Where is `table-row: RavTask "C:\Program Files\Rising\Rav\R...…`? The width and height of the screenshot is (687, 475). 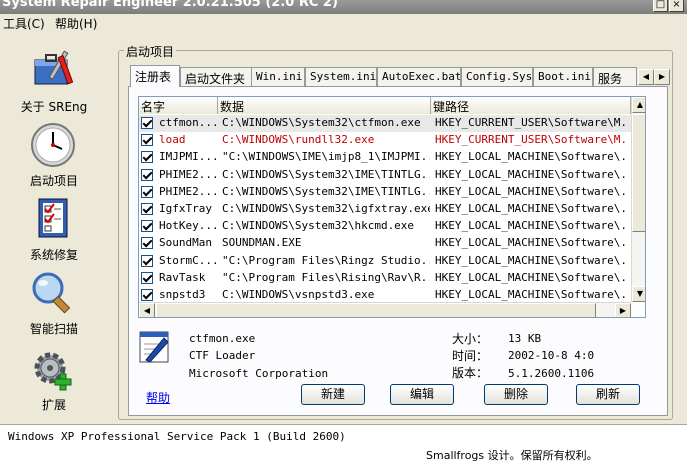
table-row: RavTask "C:\Program Files\Rising\Rav\R...… is located at coordinates (385, 278).